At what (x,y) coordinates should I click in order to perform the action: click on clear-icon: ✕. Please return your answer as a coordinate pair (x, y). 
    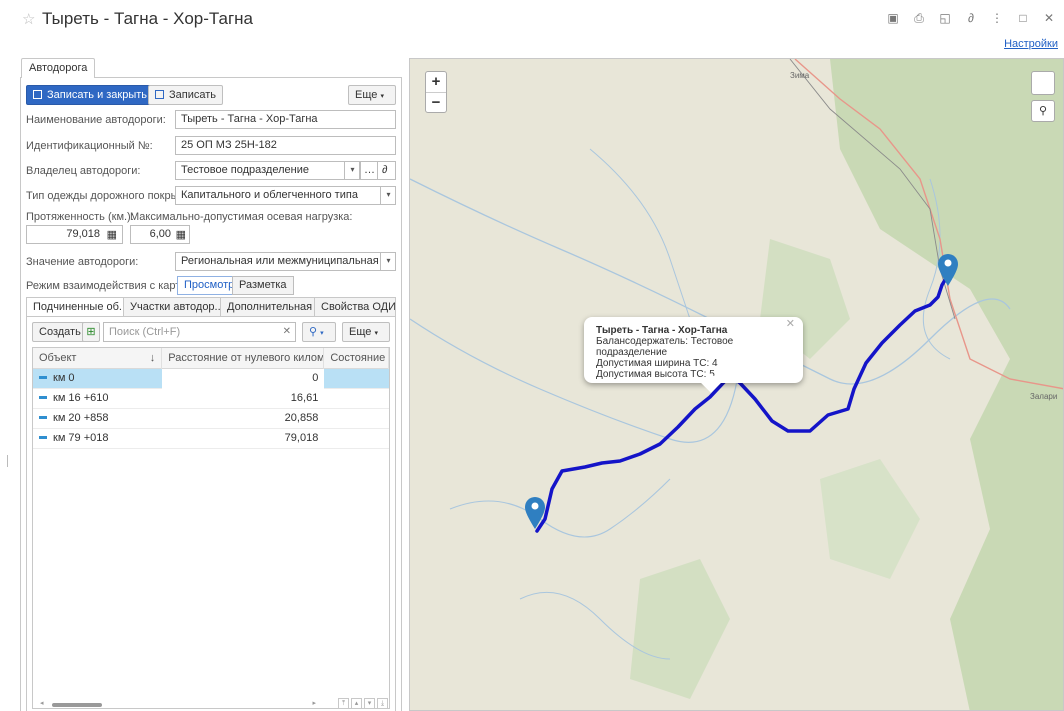
    Looking at the image, I should click on (287, 331).